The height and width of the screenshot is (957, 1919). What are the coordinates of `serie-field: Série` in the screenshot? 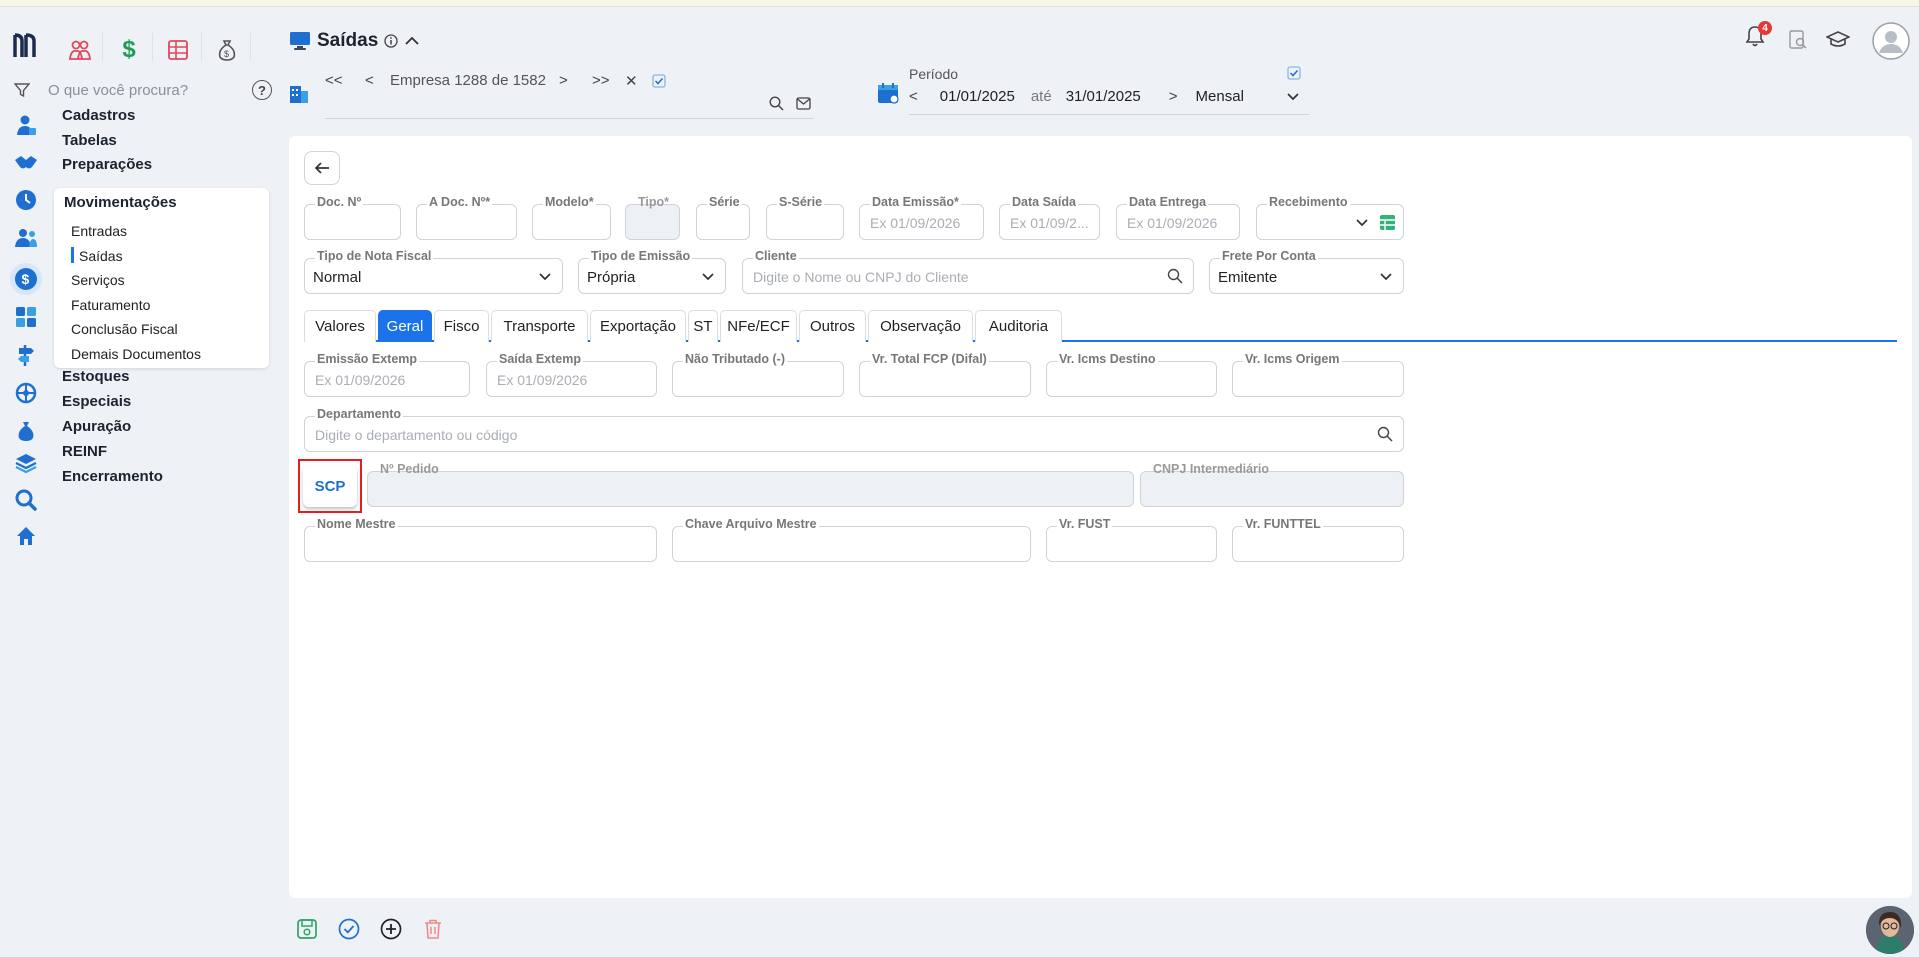 It's located at (723, 217).